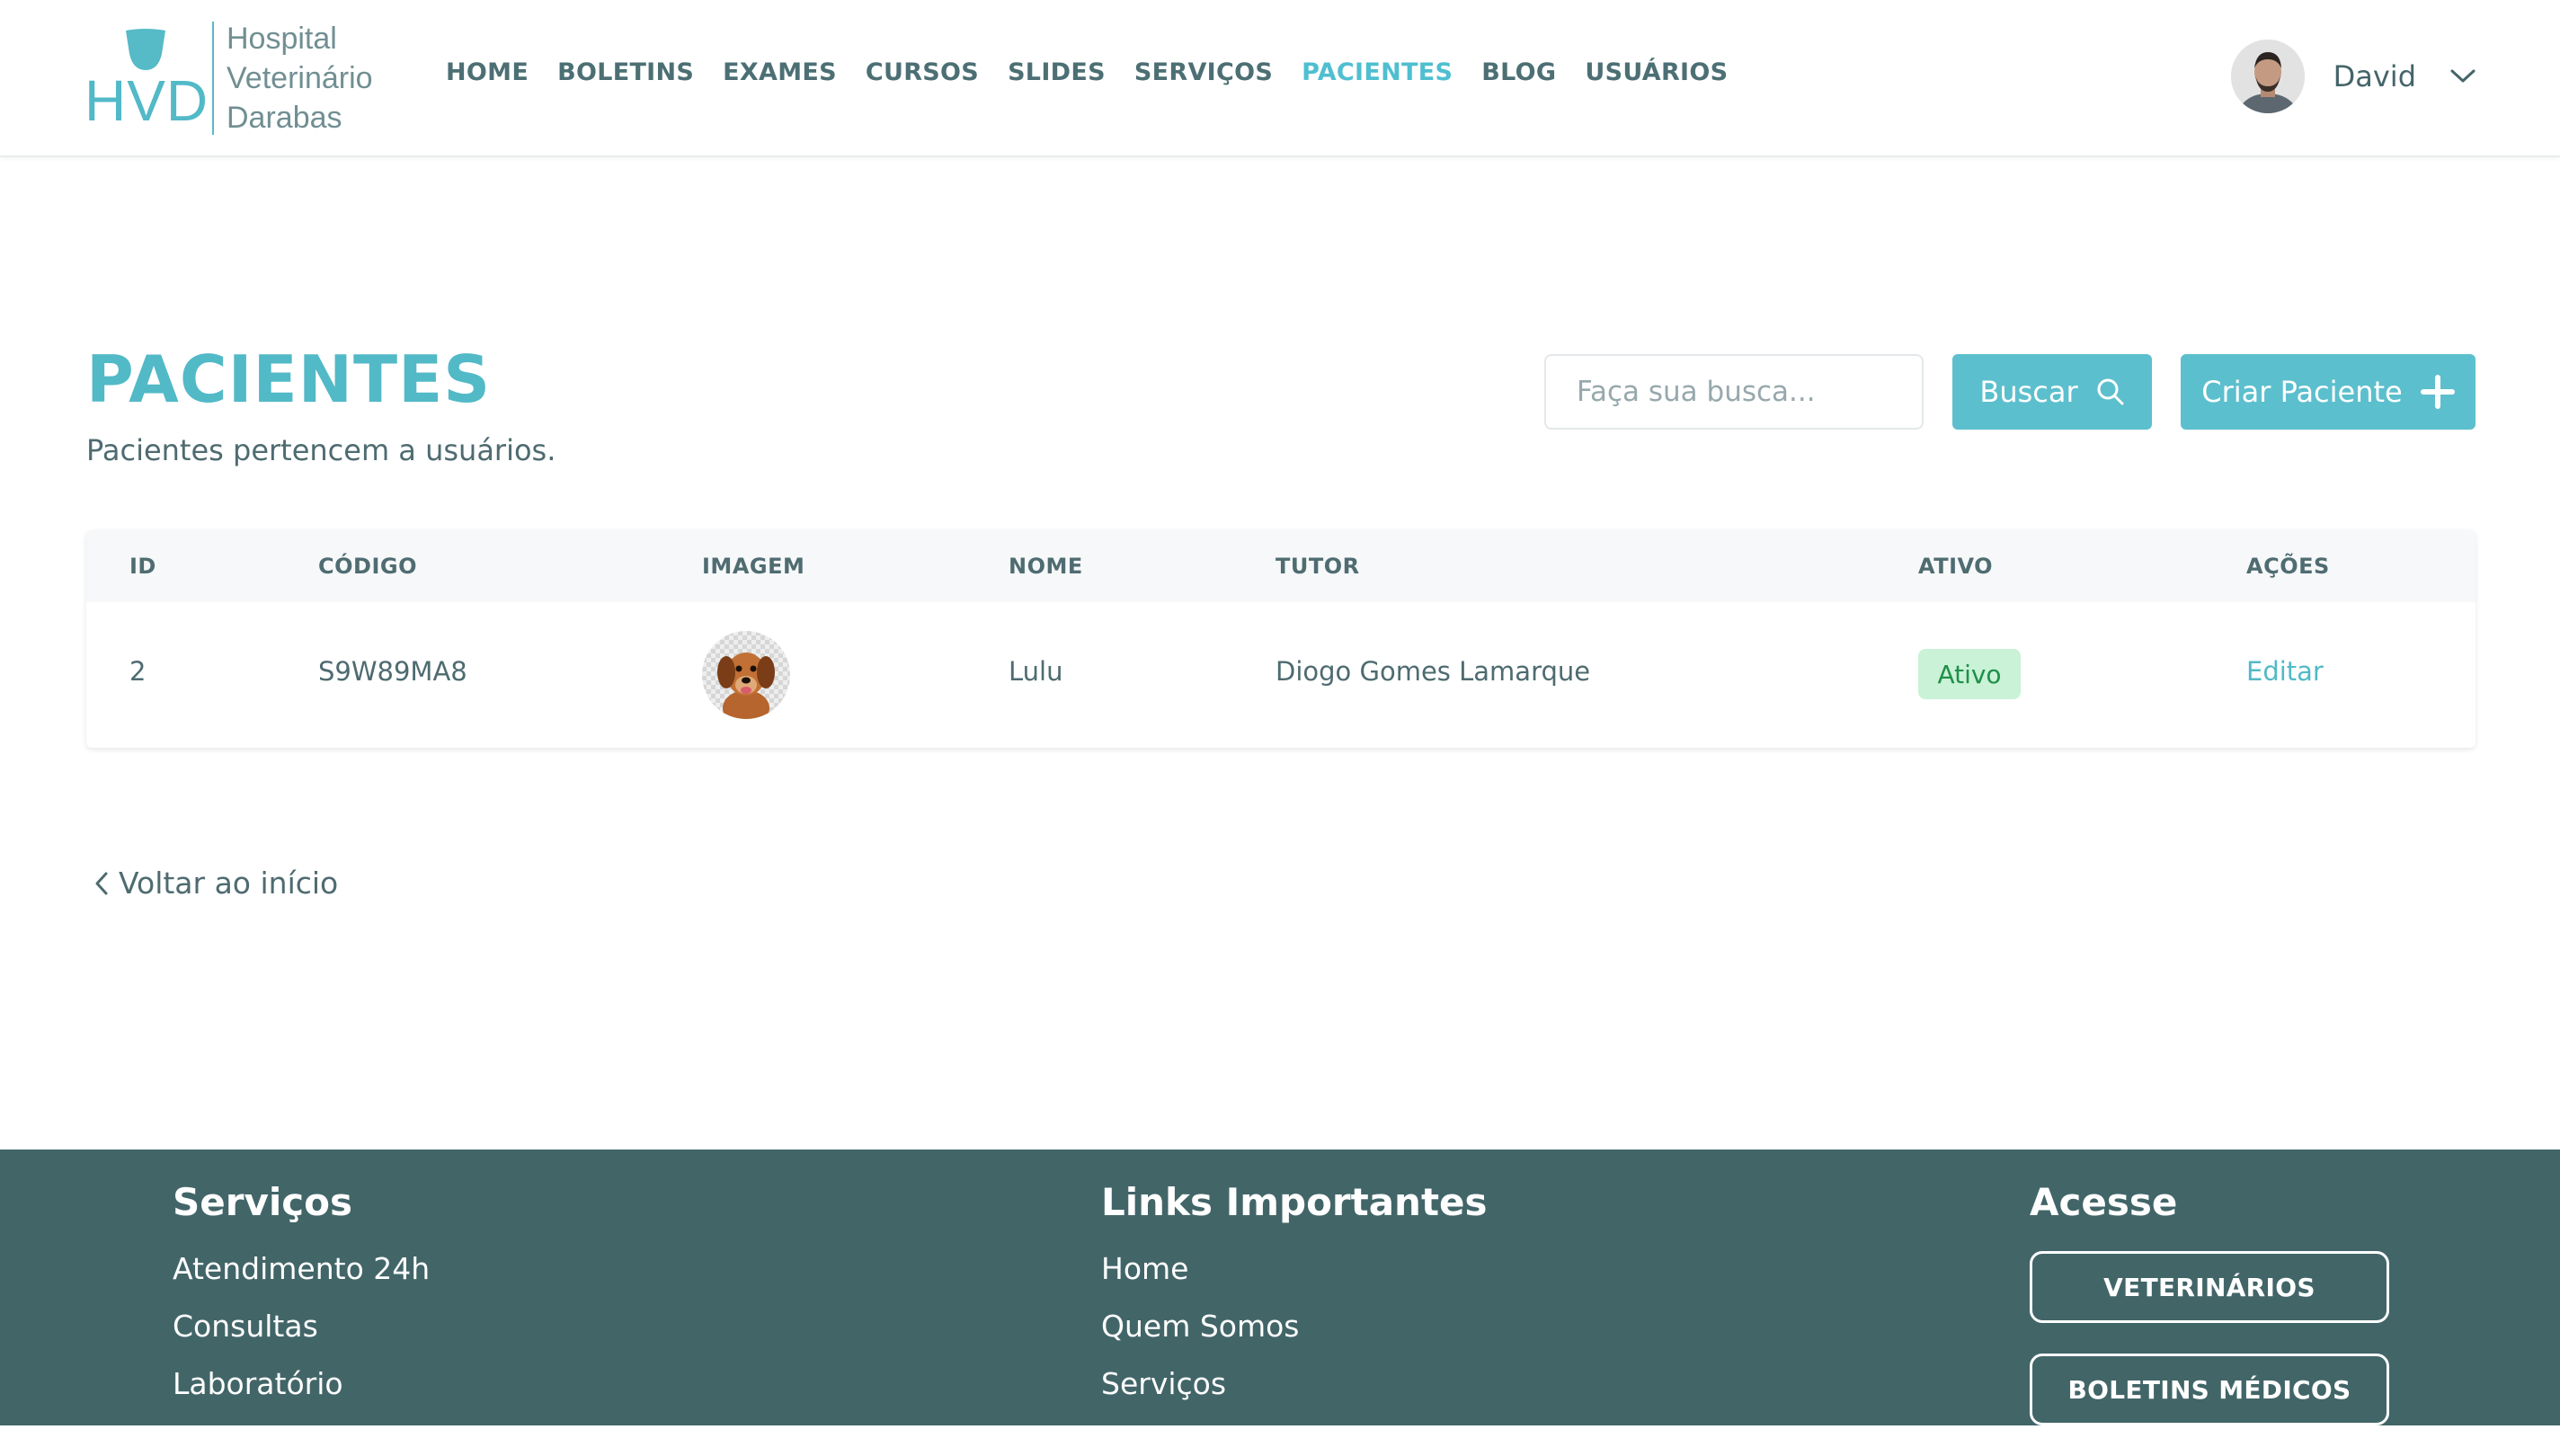 Image resolution: width=2560 pixels, height=1456 pixels. I want to click on footer-link-atendimento: Atendimento 24h, so click(301, 1280).